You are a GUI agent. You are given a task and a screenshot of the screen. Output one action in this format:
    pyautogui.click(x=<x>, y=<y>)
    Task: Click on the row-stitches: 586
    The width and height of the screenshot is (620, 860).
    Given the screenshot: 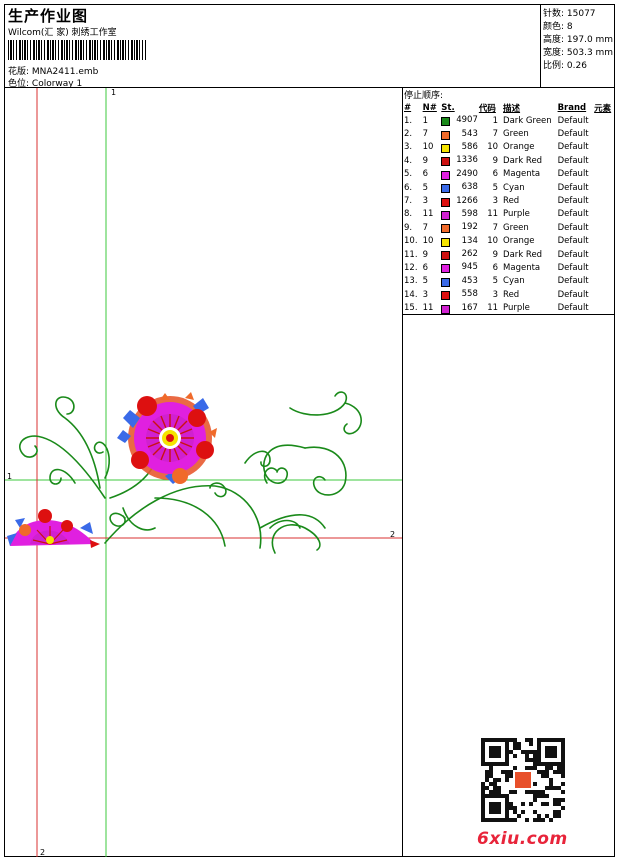 What is the action you would take?
    pyautogui.click(x=459, y=147)
    